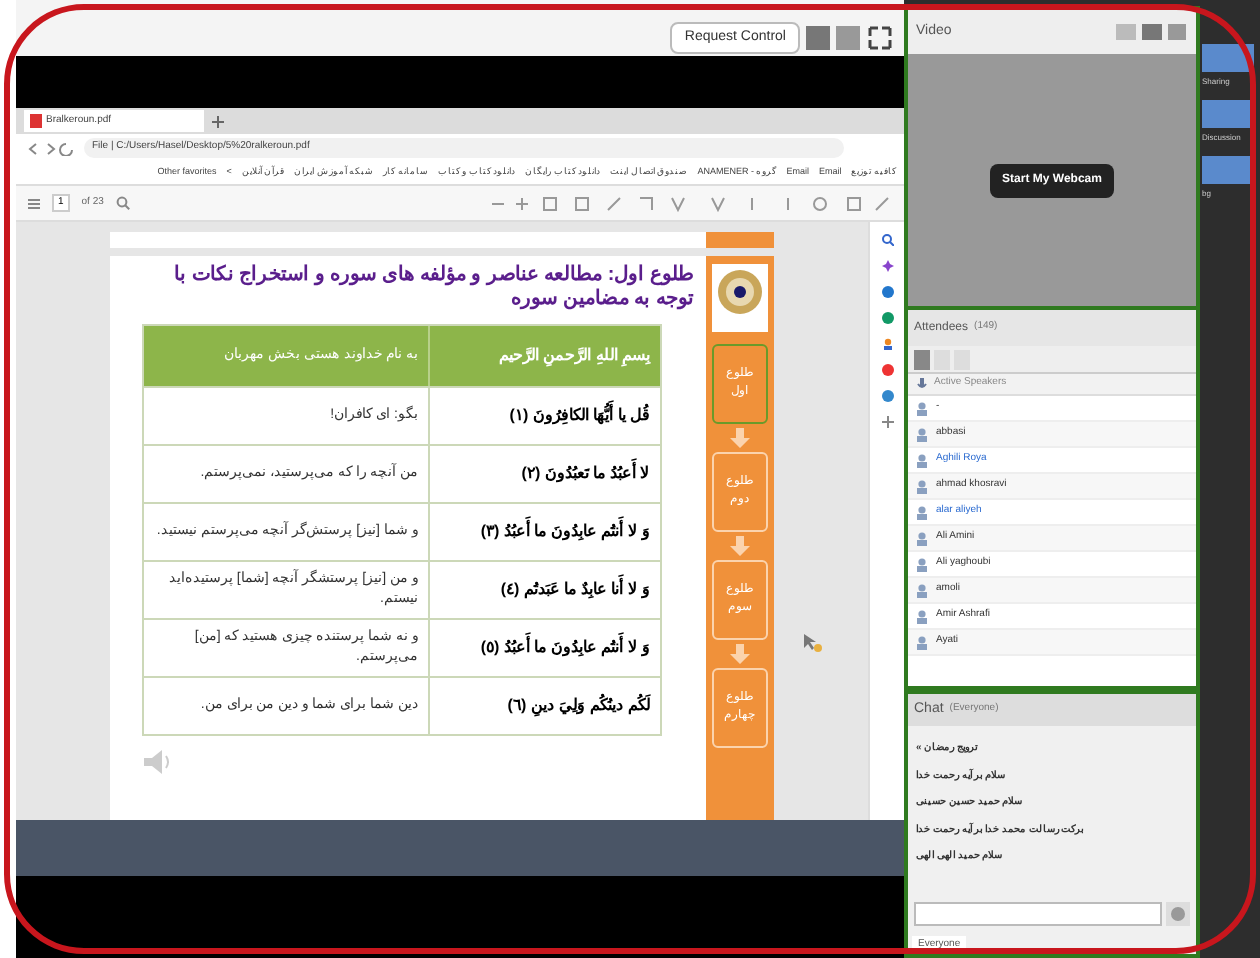 Image resolution: width=1260 pixels, height=958 pixels. What do you see at coordinates (543, 706) in the screenshot?
I see `verse-cell: لَكُم دينُكُم وَلِيَ دينِ (٦)` at bounding box center [543, 706].